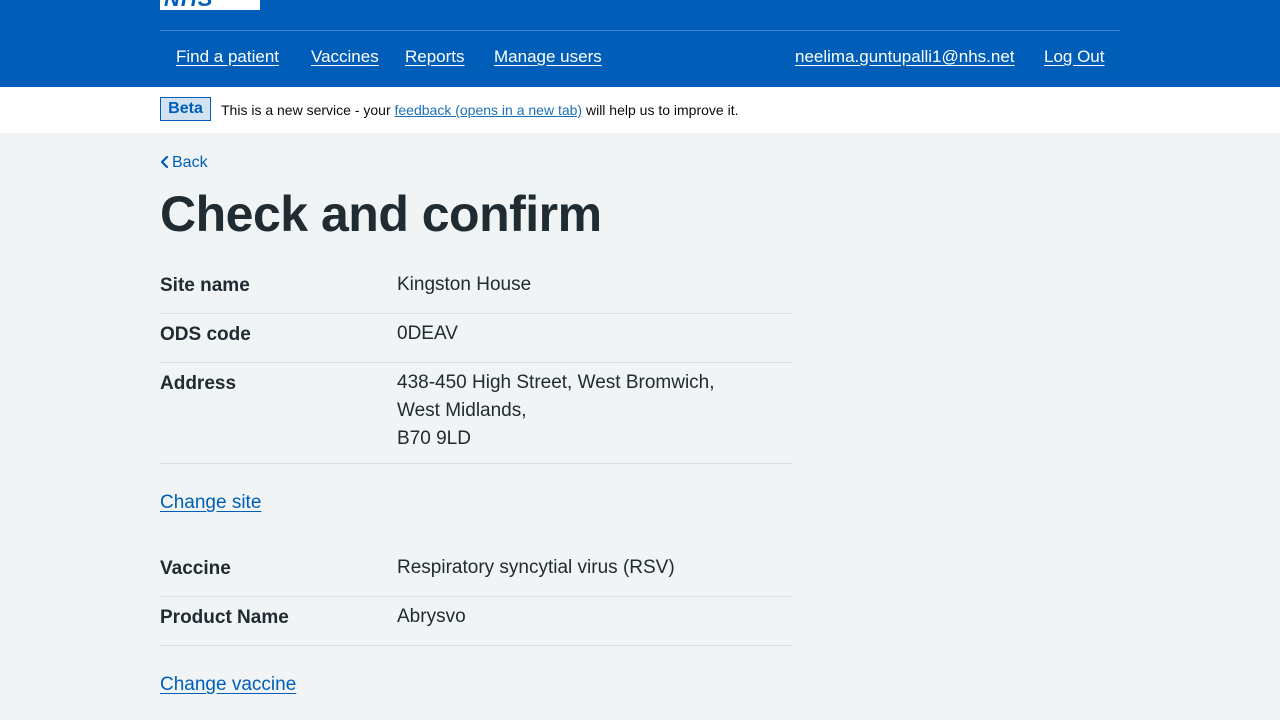  I want to click on nav-log-out: Log Out, so click(1074, 57).